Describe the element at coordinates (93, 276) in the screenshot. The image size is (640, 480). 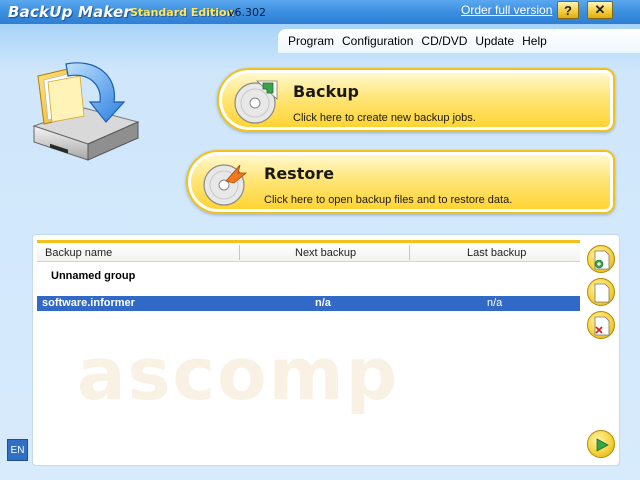
I see `group-header: Unnamed group` at that location.